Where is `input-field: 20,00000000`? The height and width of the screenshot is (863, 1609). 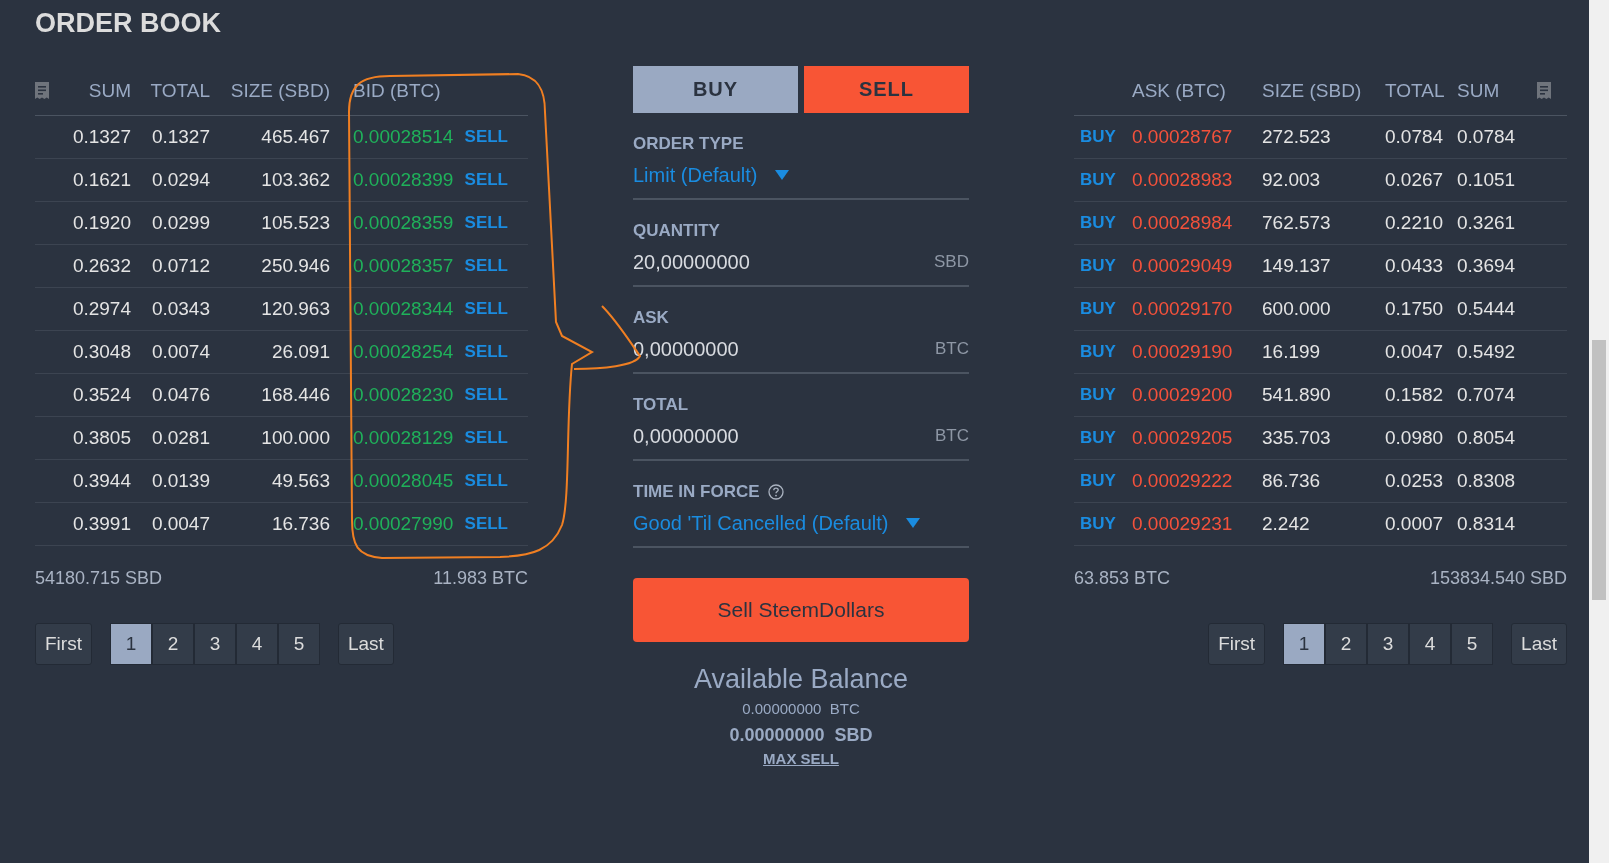
input-field: 20,00000000 is located at coordinates (733, 262).